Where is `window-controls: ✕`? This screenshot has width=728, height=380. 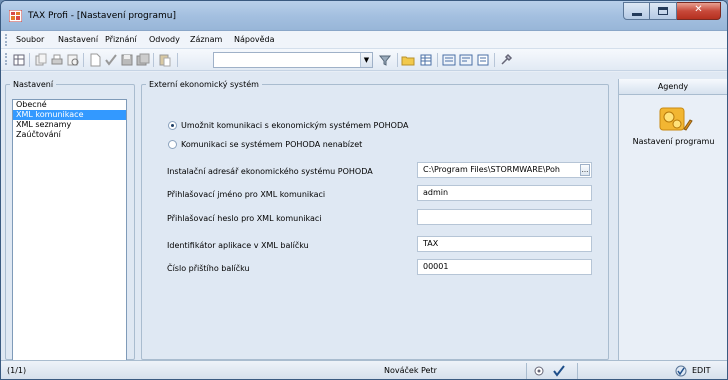
window-controls: ✕ is located at coordinates (672, 11).